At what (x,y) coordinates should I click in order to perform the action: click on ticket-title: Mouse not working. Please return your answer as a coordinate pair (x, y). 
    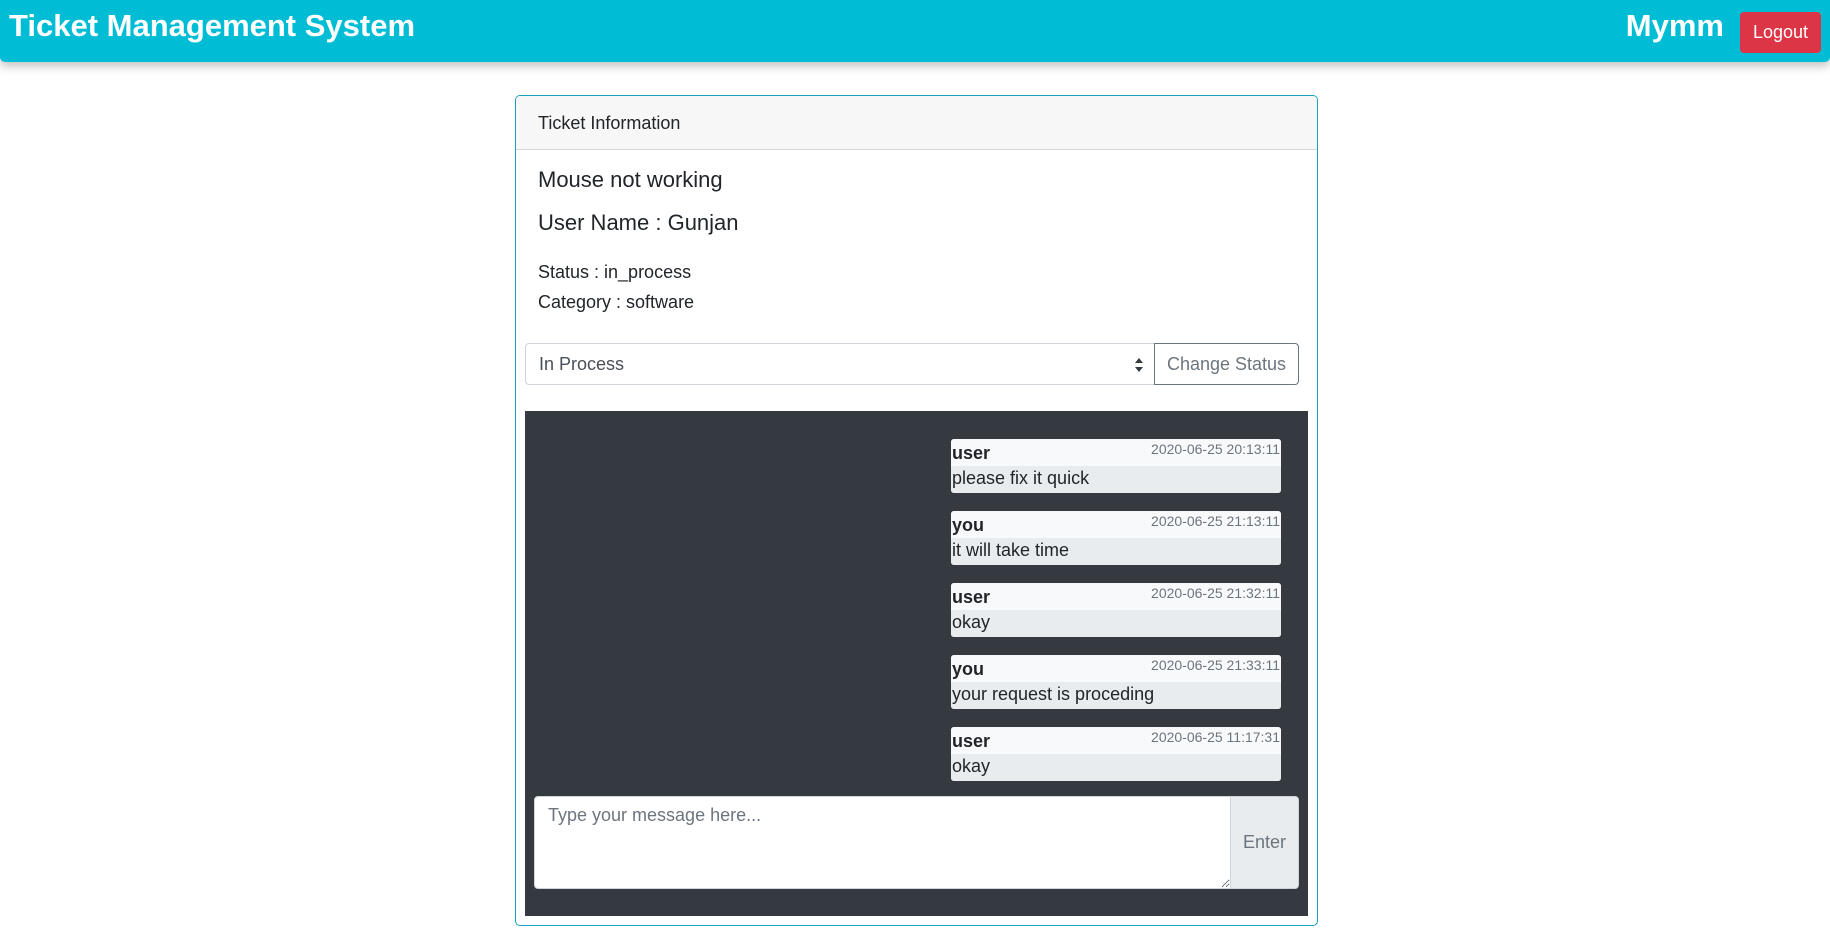
    Looking at the image, I should click on (630, 179).